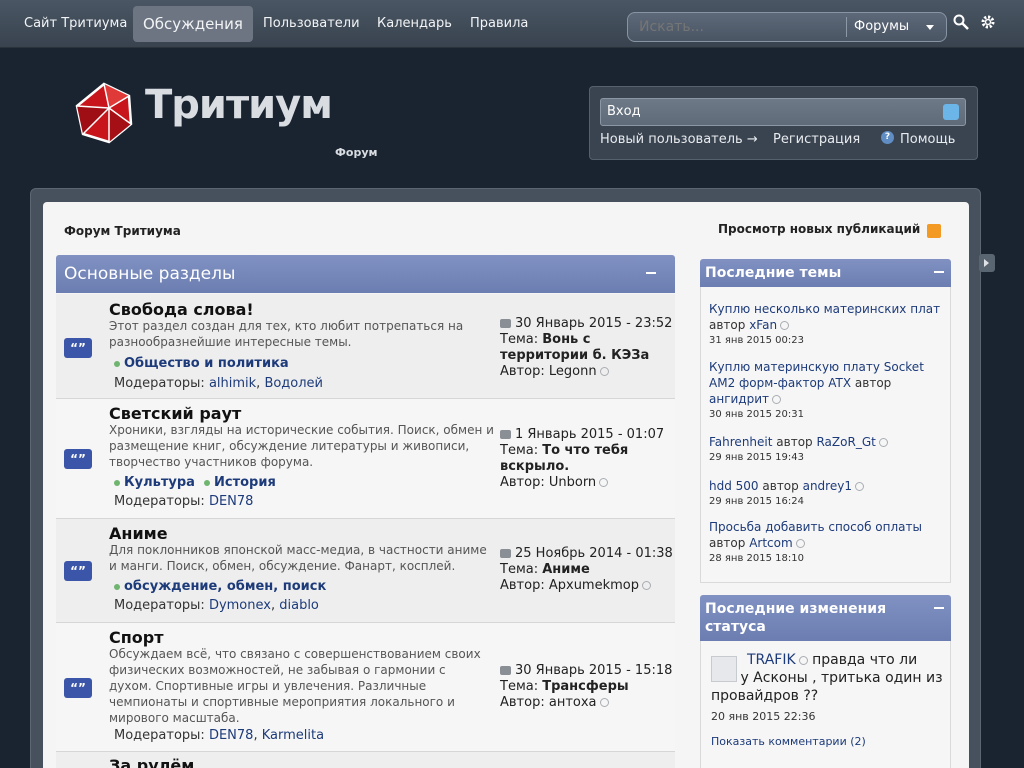 The image size is (1024, 768). Describe the element at coordinates (122, 231) in the screenshot. I see `breadcrumb: Форум Тритиума` at that location.